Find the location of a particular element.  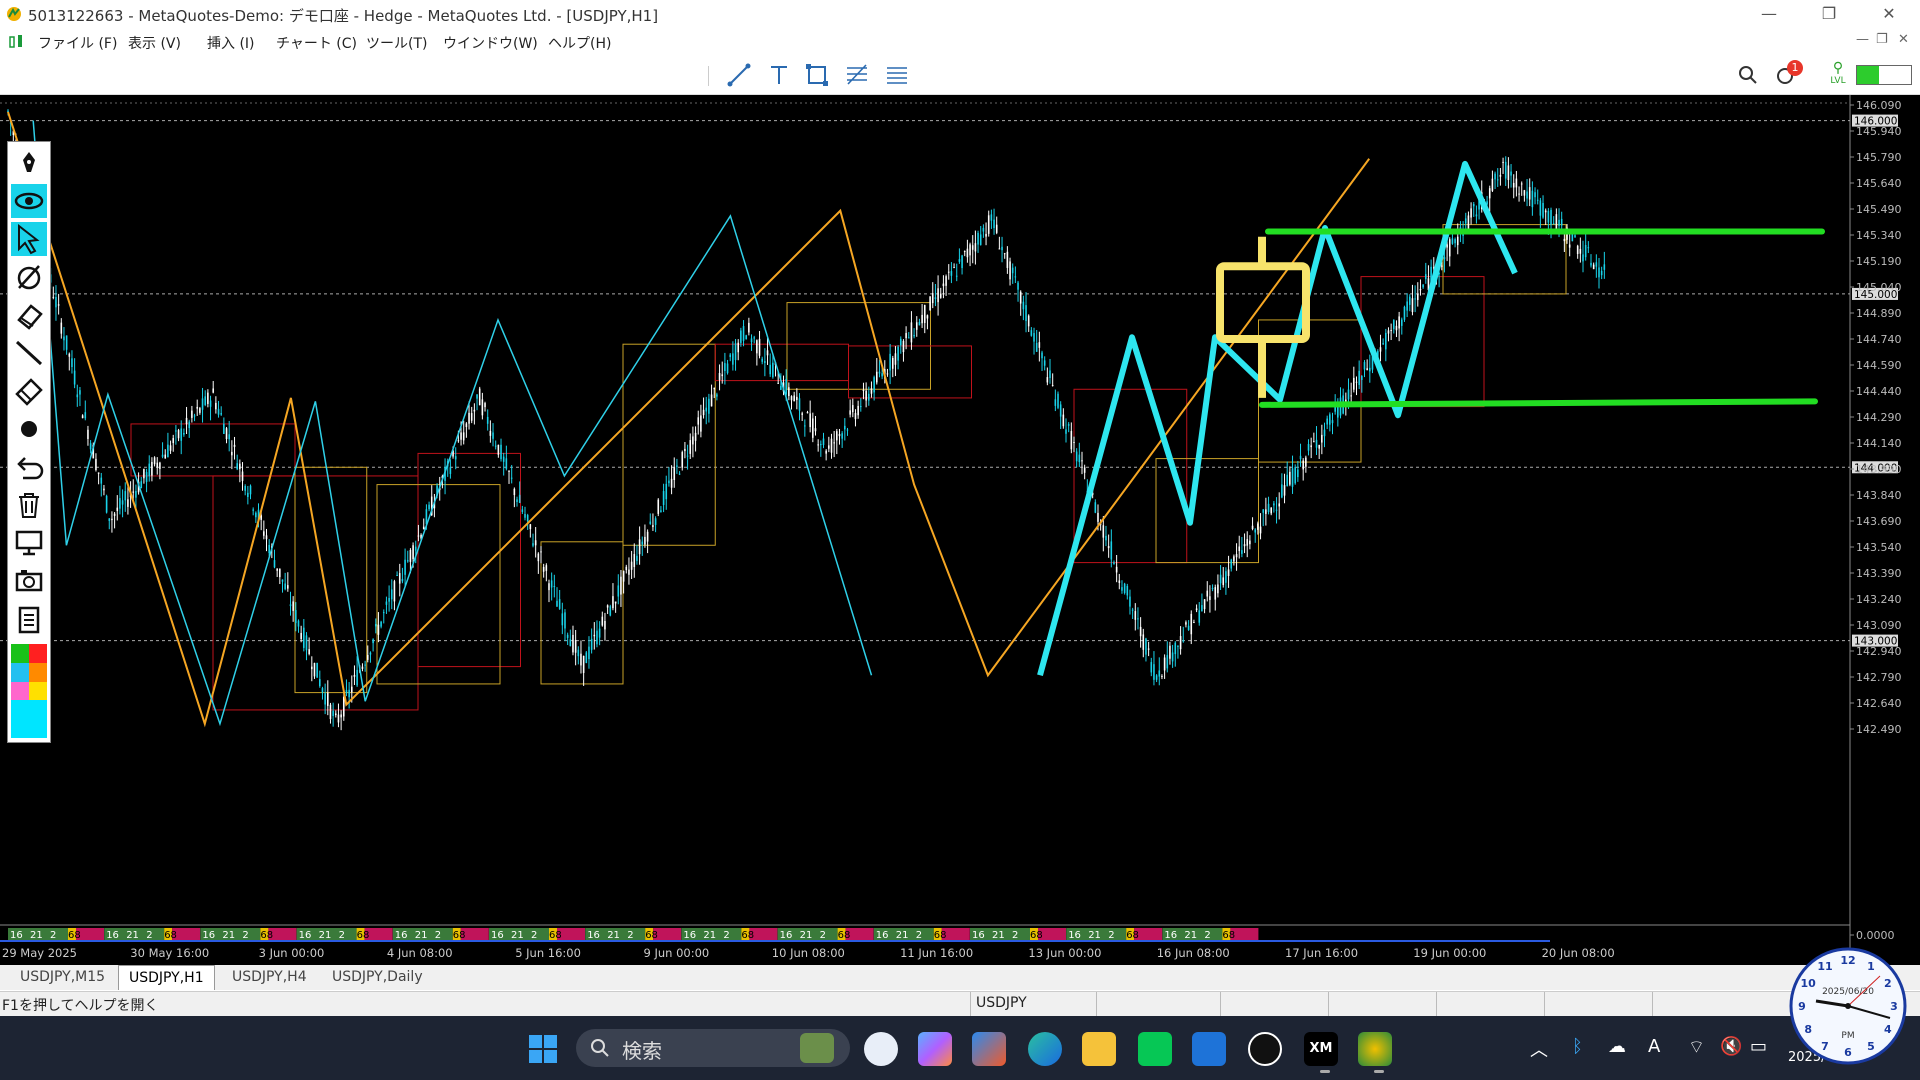

swatch-green is located at coordinates (20, 653).